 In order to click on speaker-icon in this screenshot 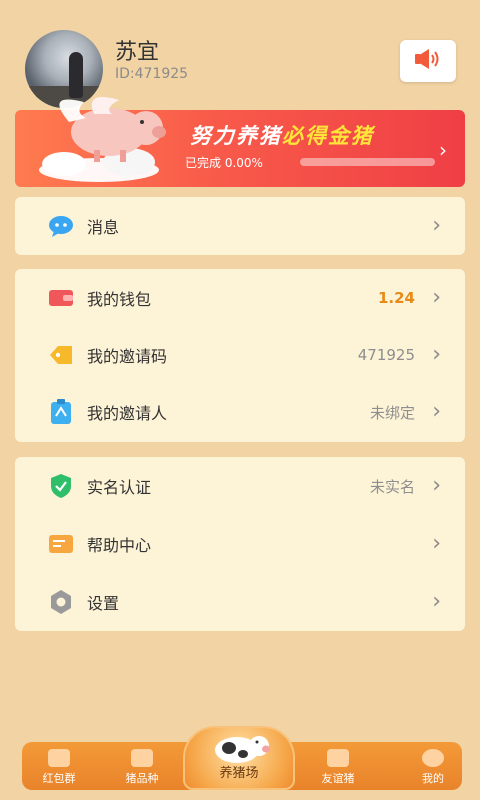, I will do `click(428, 61)`.